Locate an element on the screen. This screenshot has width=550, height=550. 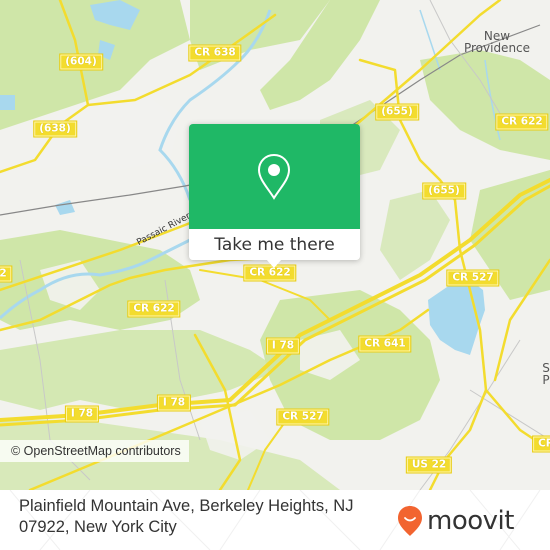
road-shield-i78-west: I 78 is located at coordinates (82, 414).